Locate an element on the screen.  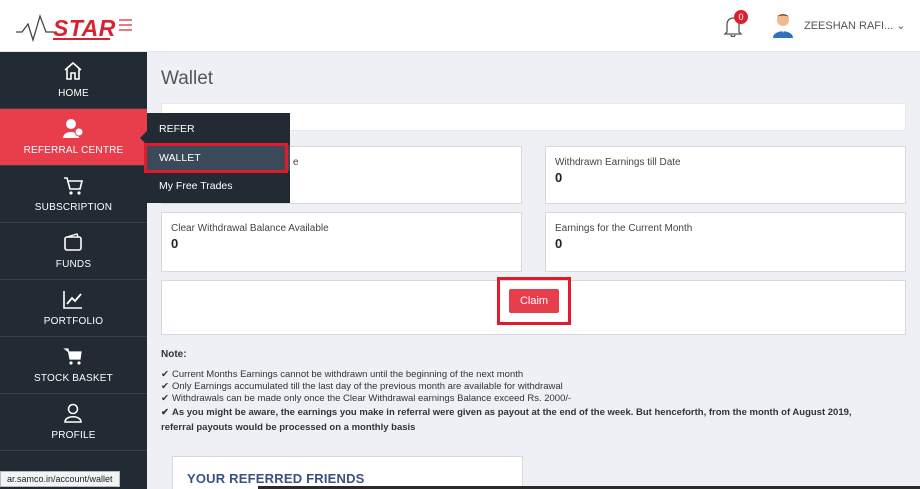
sidebar-item-label: STOCK BASKET is located at coordinates (73, 378).